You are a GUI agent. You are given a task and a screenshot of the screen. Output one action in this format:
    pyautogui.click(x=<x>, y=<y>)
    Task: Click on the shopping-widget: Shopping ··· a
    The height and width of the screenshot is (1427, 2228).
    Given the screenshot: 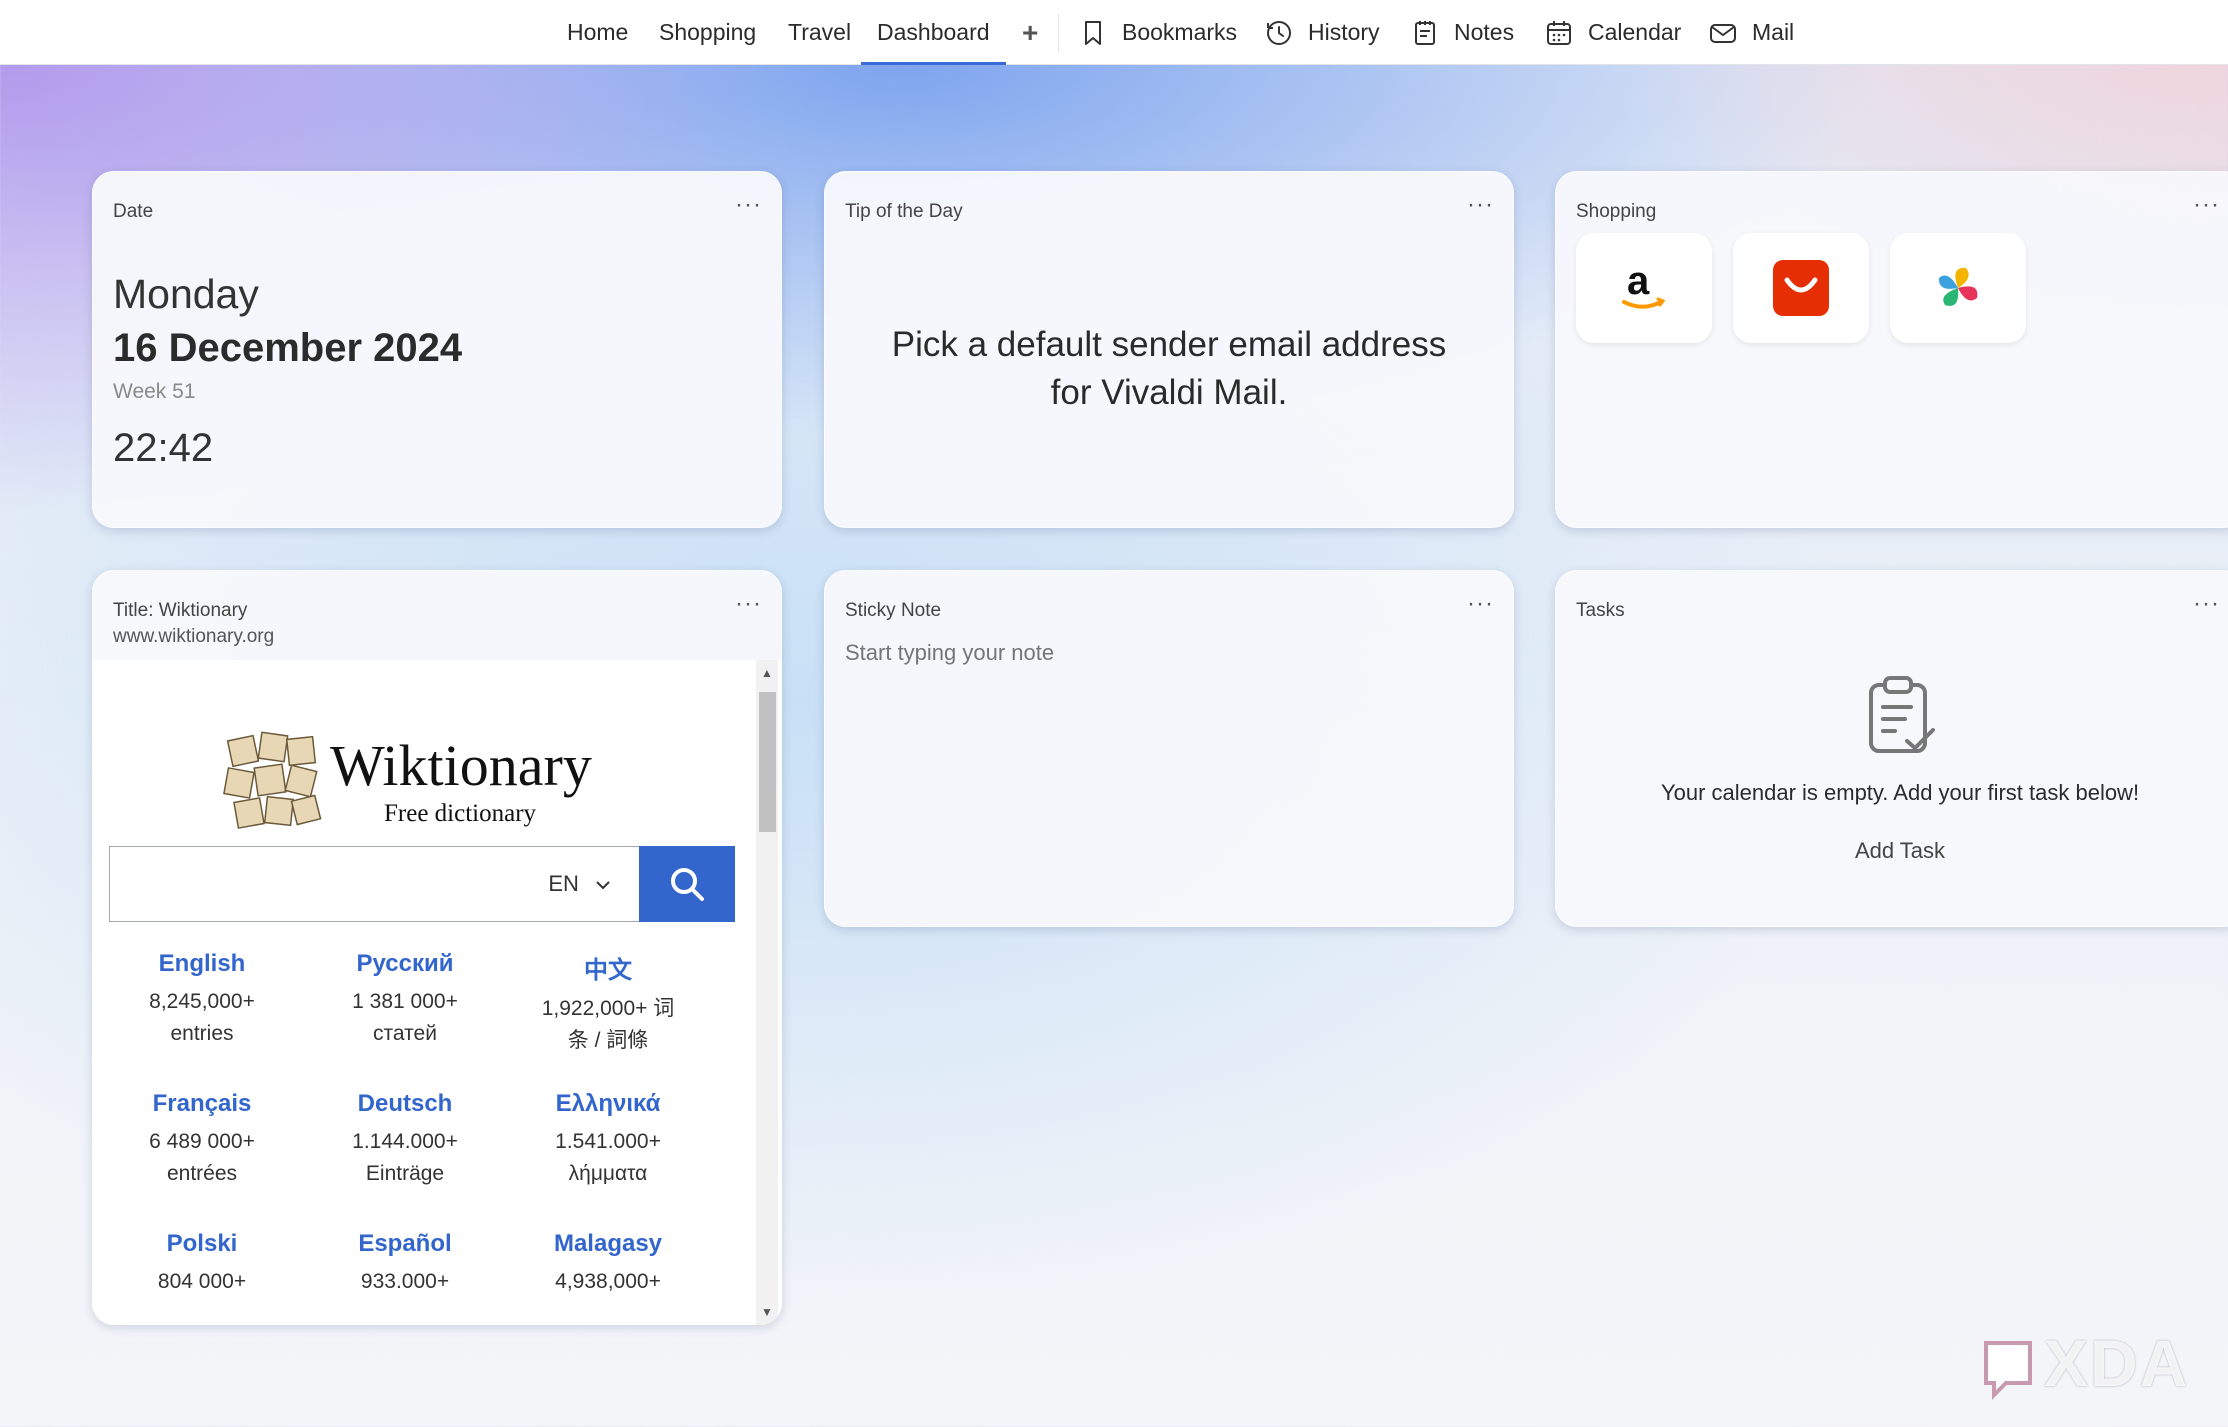 What is the action you would take?
    pyautogui.click(x=1891, y=349)
    